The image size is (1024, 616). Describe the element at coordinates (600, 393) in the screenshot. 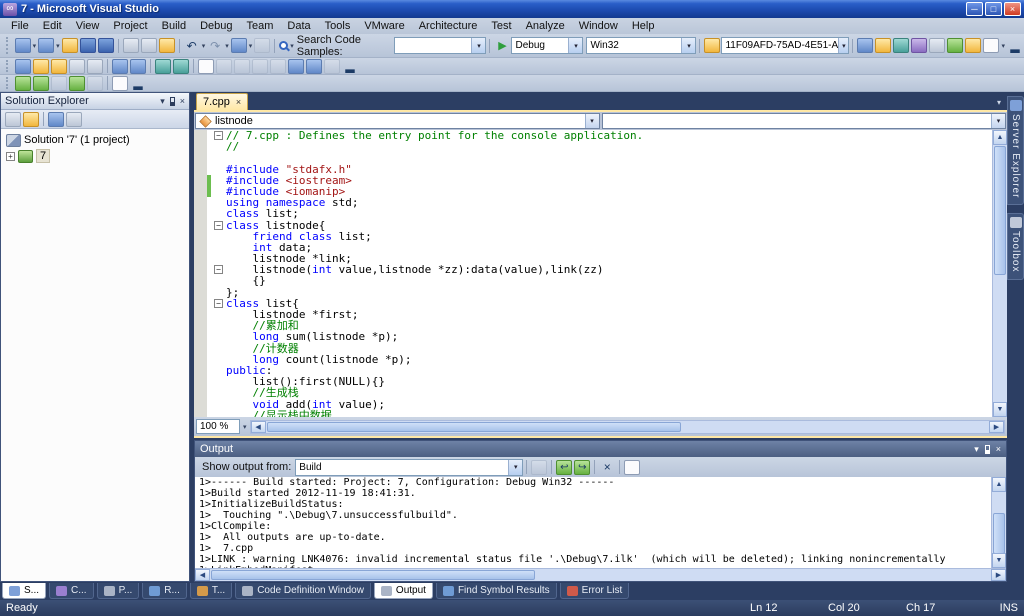

I see `code-line: //生成栈` at that location.